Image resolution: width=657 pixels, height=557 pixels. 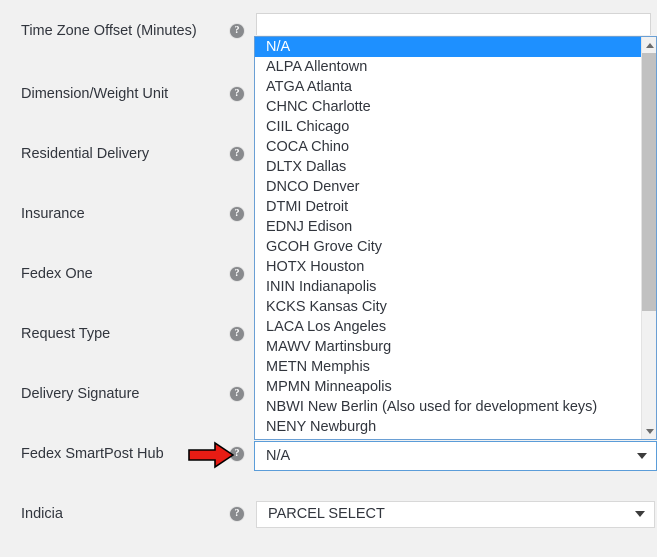 I want to click on dropdown-option: EDNJ Edison, so click(x=448, y=227).